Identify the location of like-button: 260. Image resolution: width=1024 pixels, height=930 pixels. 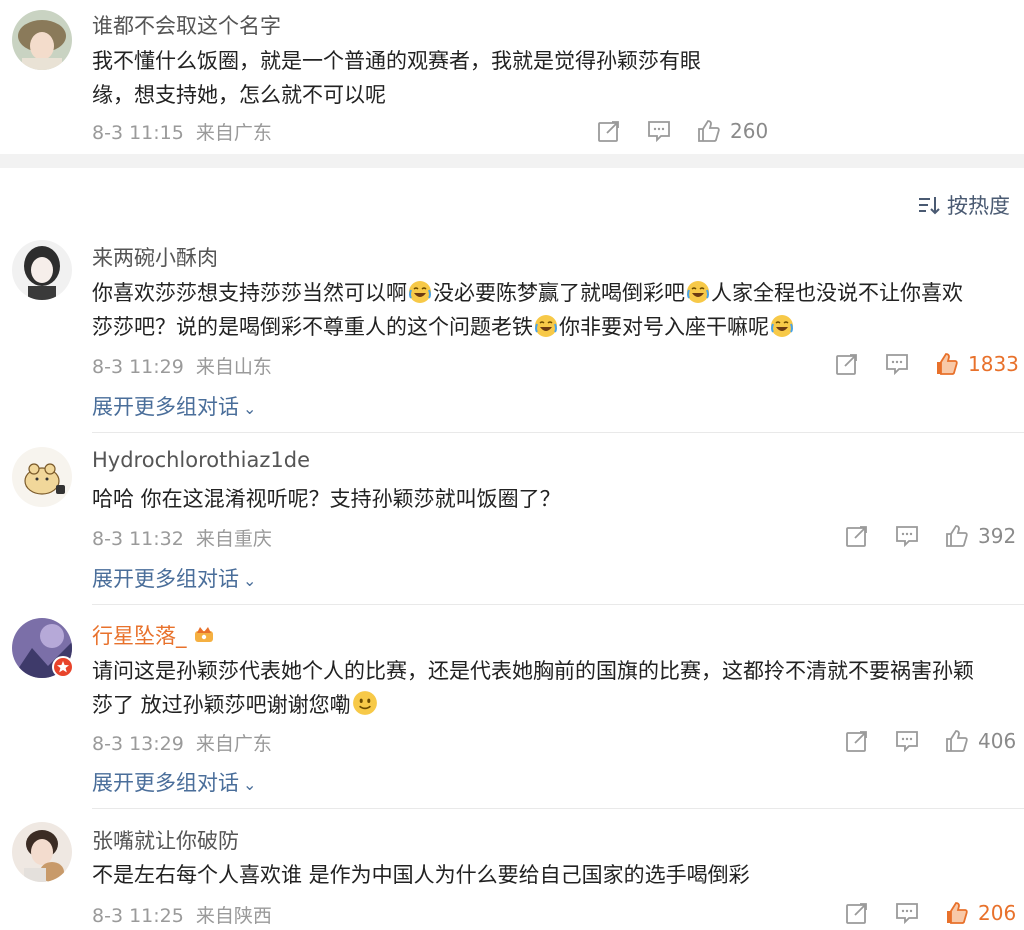
(732, 131).